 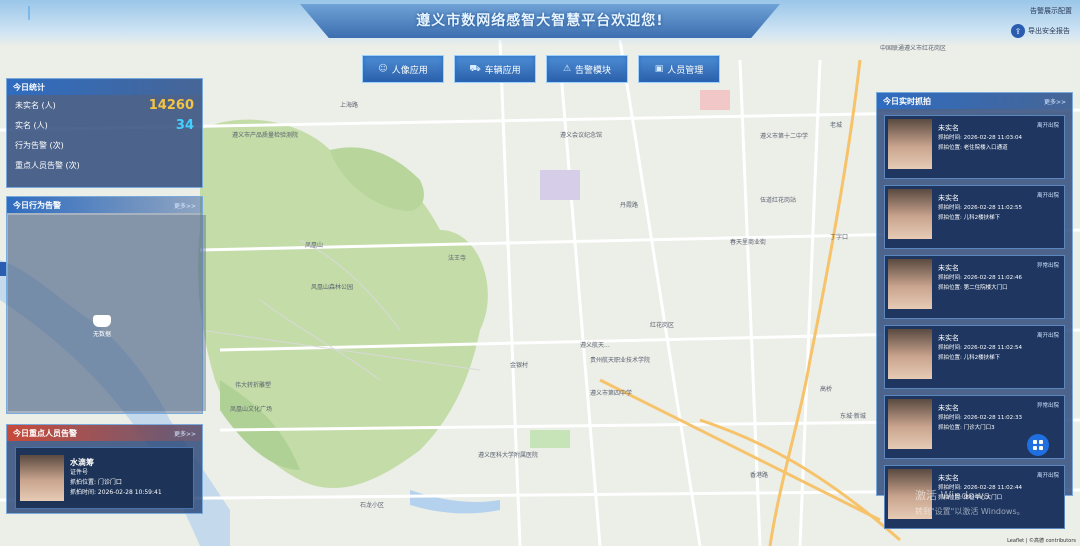 What do you see at coordinates (409, 70) in the screenshot?
I see `nav-label: 人像应用` at bounding box center [409, 70].